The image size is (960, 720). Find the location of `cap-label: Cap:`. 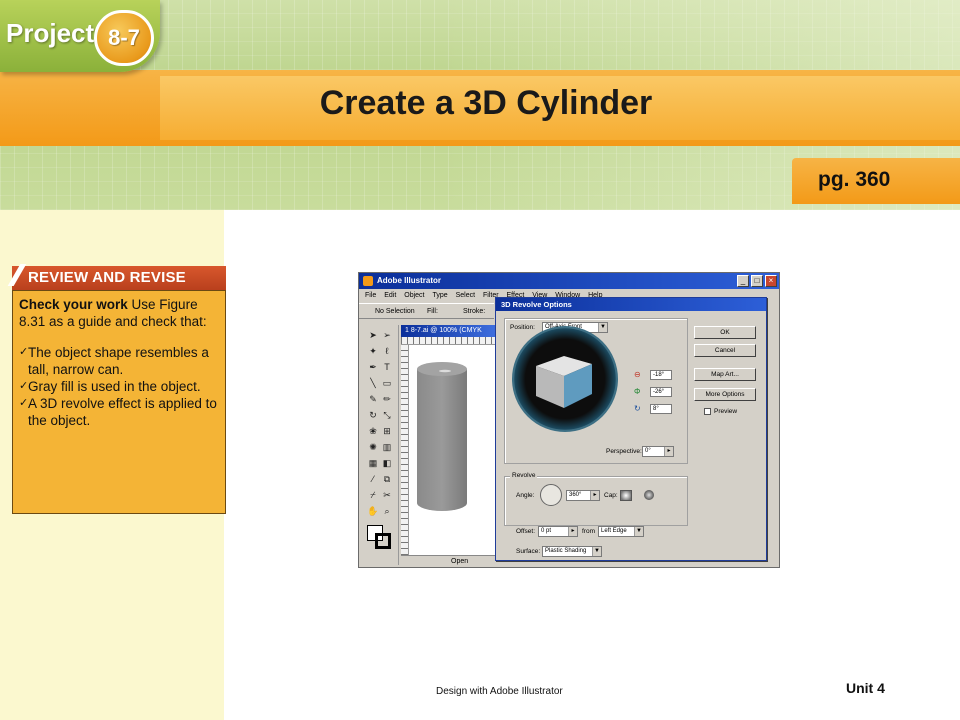

cap-label: Cap: is located at coordinates (611, 495).